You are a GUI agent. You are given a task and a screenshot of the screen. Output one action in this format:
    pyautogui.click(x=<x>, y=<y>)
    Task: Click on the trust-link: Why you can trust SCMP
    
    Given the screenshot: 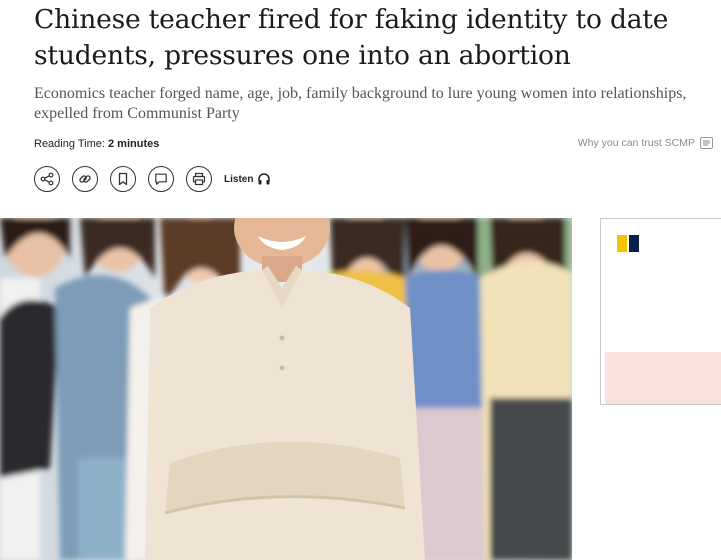 What is the action you would take?
    pyautogui.click(x=645, y=143)
    